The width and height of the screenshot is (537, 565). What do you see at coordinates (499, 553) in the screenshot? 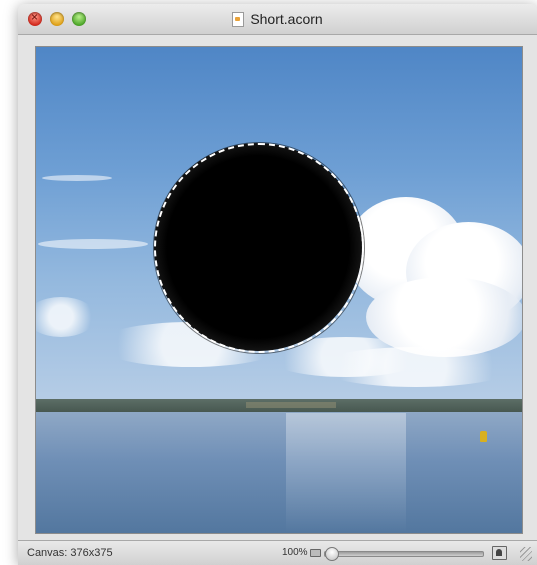
I see `zoom-in-icon` at bounding box center [499, 553].